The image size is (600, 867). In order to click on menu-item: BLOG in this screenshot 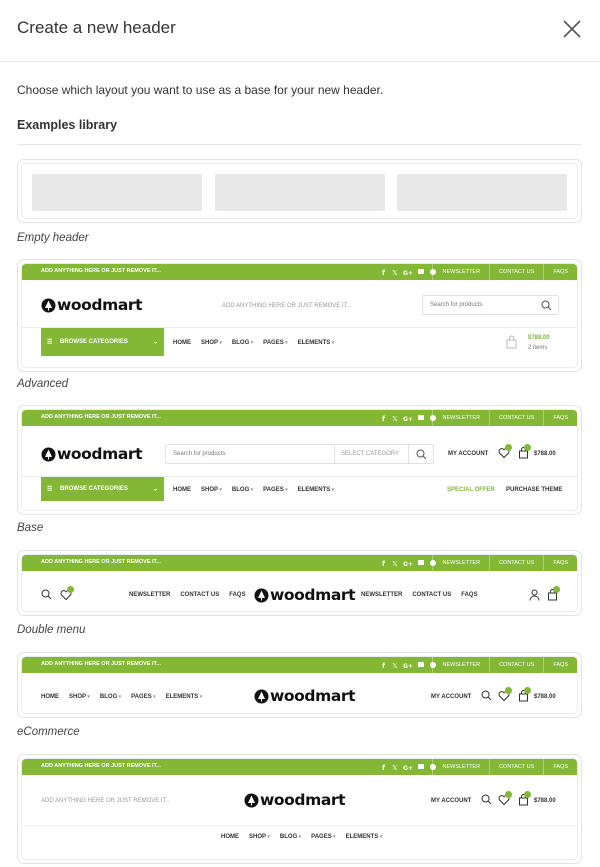, I will do `click(242, 490)`.